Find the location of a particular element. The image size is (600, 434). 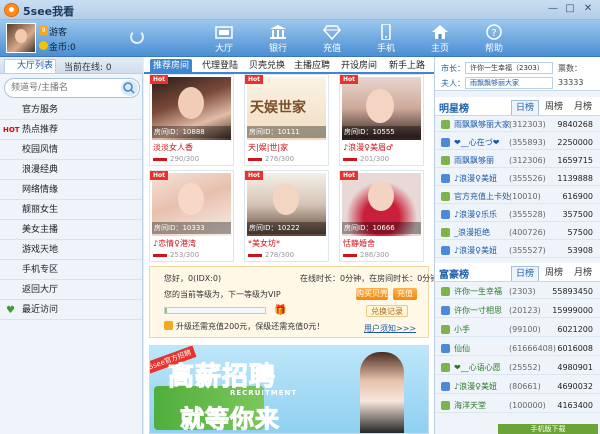

tab-lobby-list: 大厅列表 is located at coordinates (30, 66).